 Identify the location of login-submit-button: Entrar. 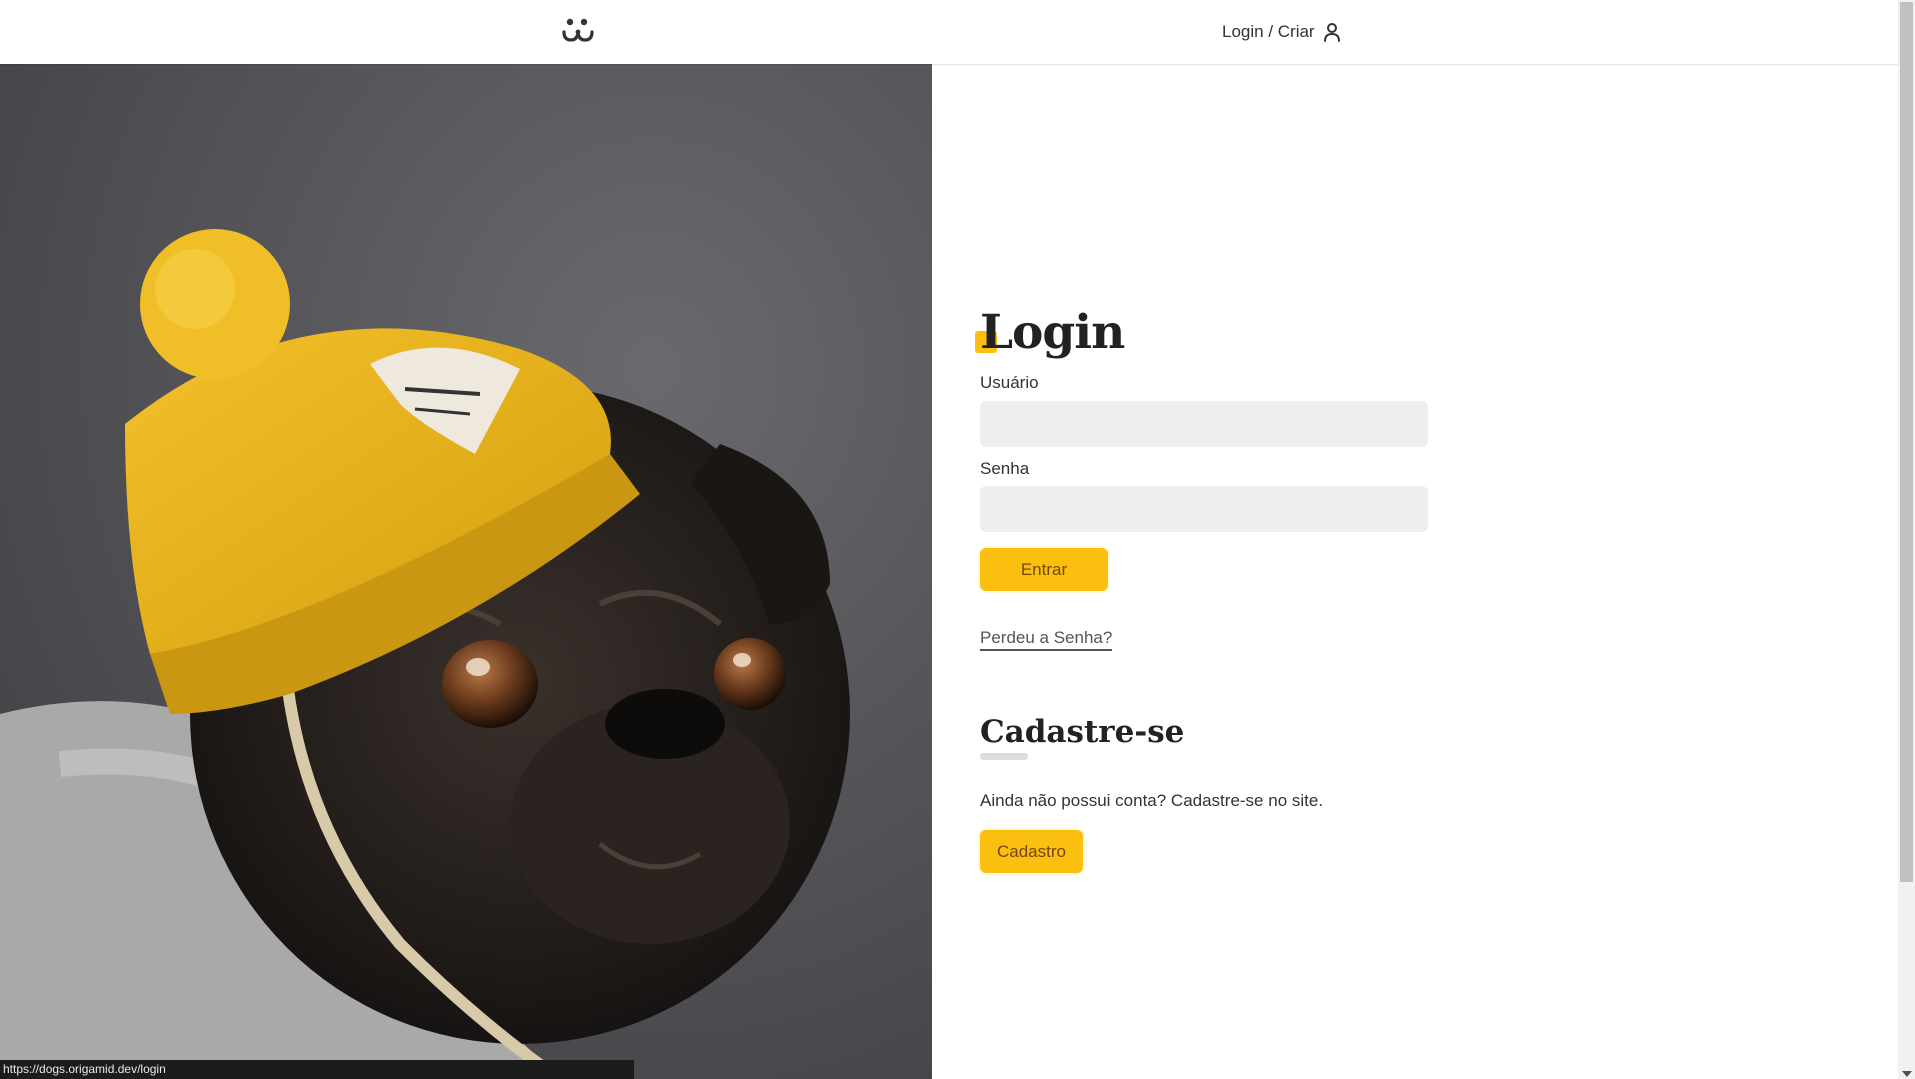
(1044, 569).